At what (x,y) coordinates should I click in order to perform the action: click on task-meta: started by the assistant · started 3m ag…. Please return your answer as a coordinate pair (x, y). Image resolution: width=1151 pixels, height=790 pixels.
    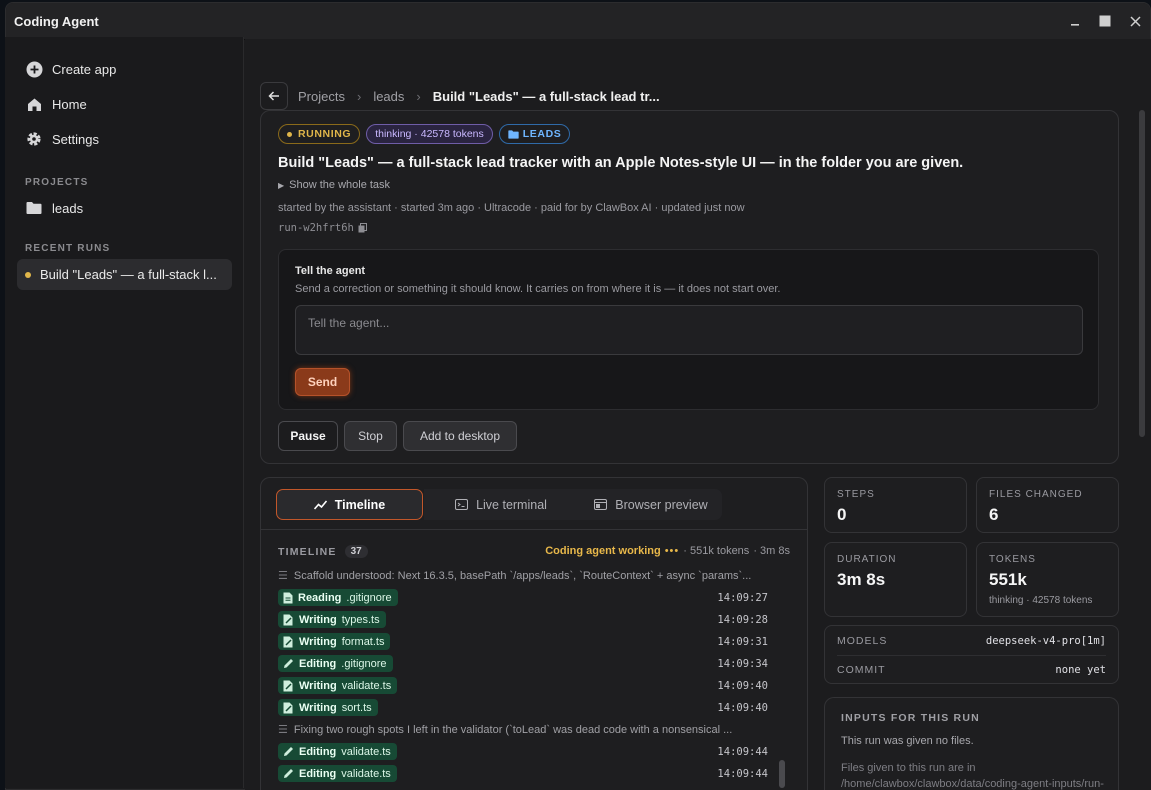
    Looking at the image, I should click on (511, 208).